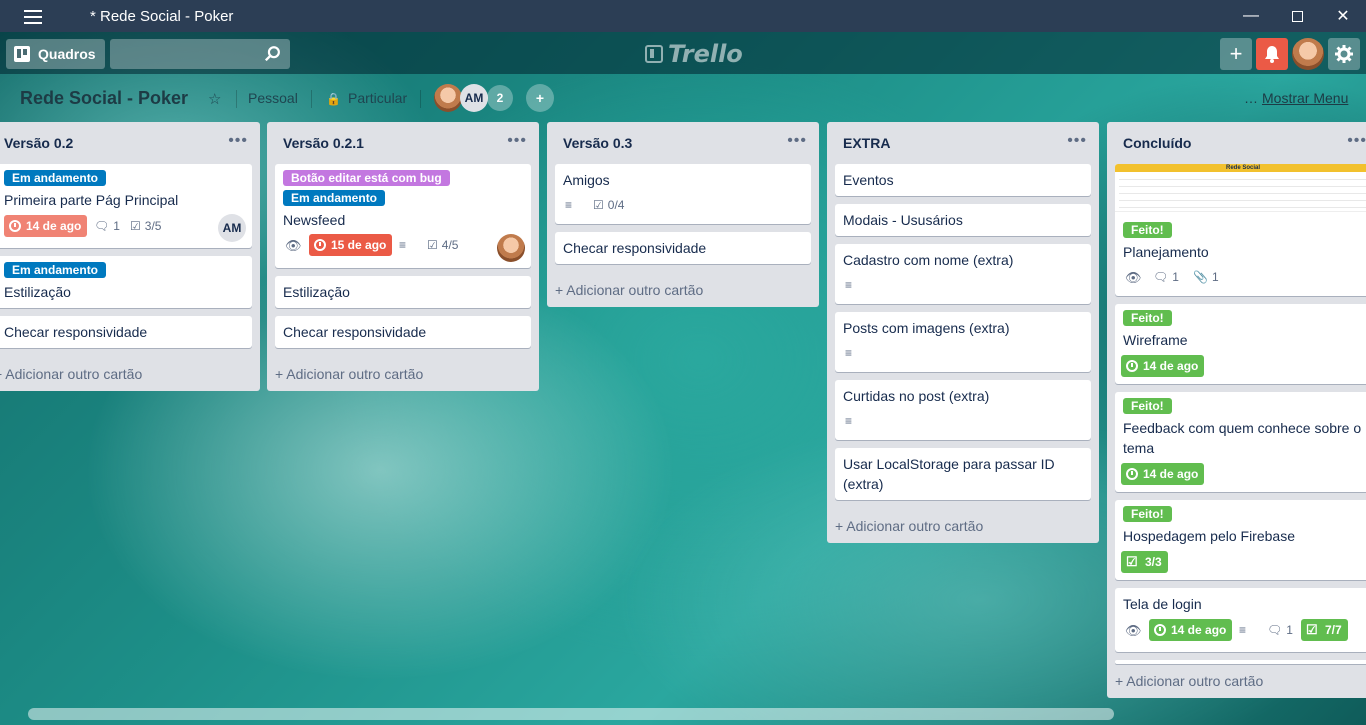  I want to click on checklist-complete-badge: ☑ 7/7, so click(1324, 630).